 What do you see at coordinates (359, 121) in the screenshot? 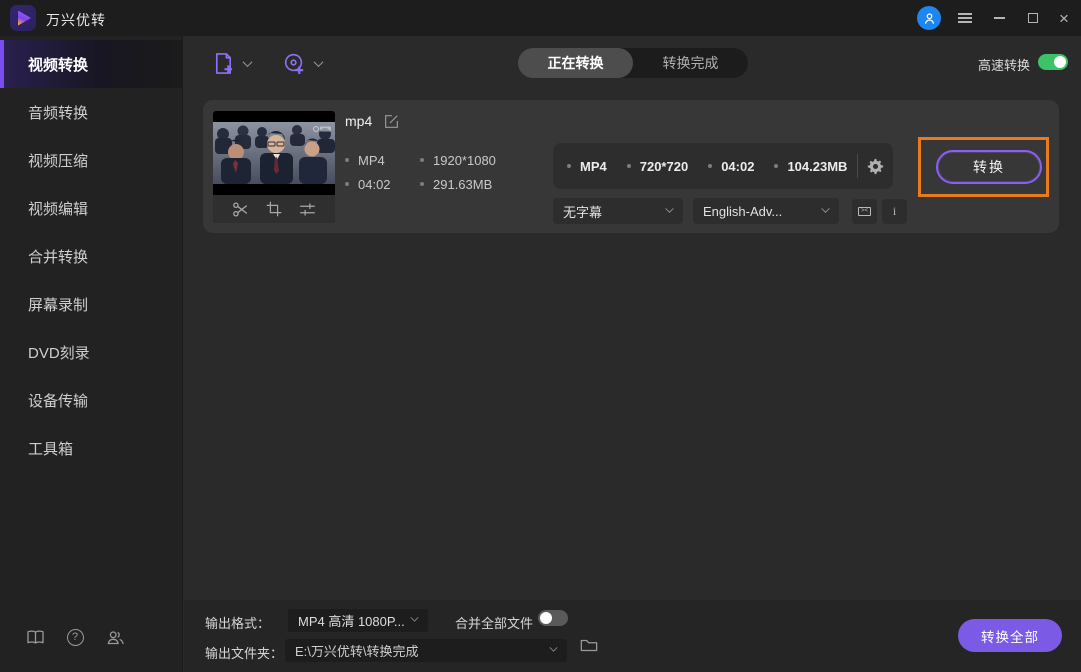
I see `file-name: mp4` at bounding box center [359, 121].